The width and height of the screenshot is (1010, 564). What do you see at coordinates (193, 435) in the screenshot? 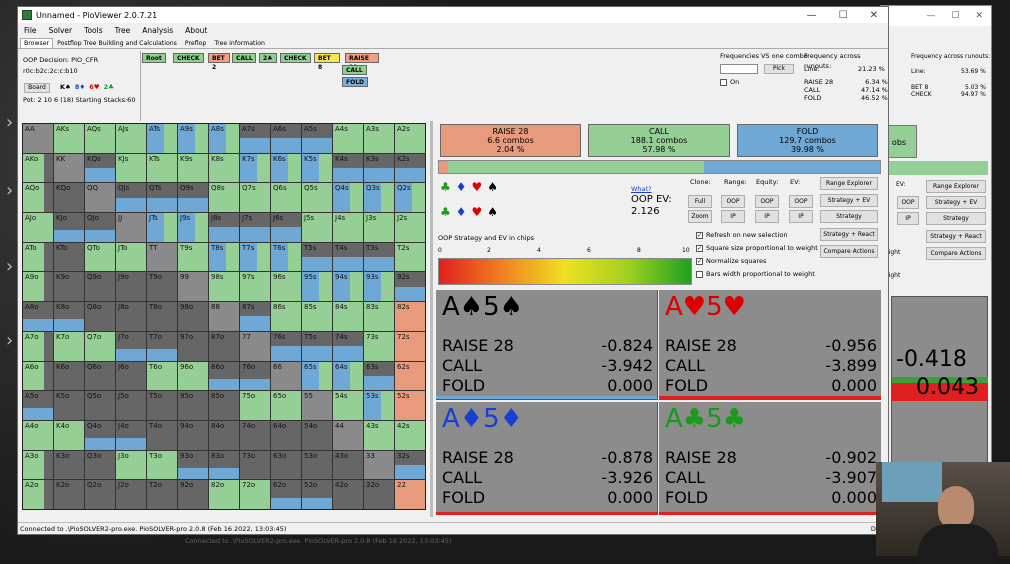
I see `hand-cell: 94o` at bounding box center [193, 435].